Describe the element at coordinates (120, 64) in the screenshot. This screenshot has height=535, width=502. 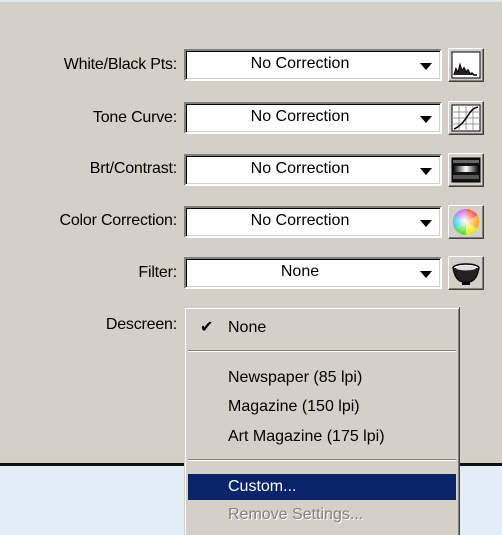
I see `white-black-label: White/Black Pts:` at that location.